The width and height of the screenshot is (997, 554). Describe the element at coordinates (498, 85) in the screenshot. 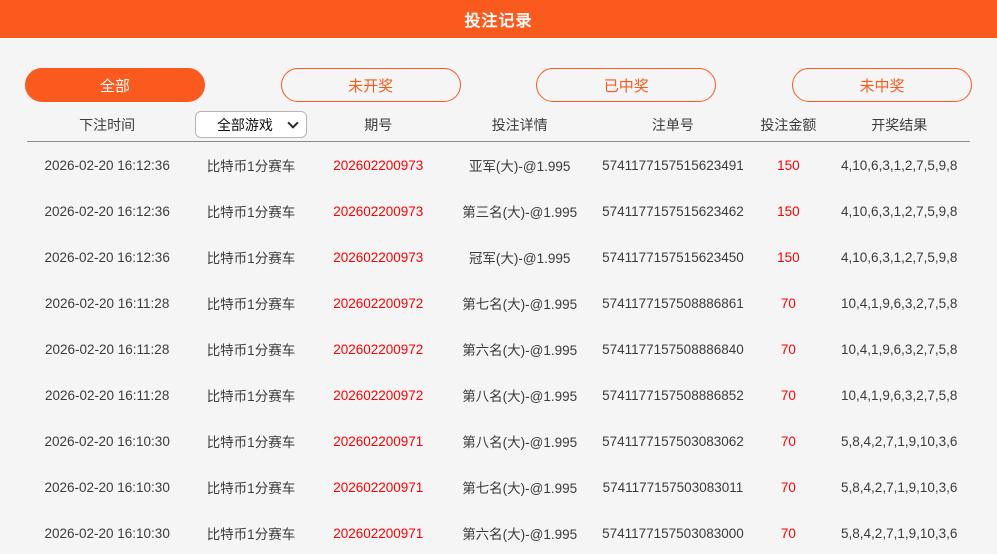

I see `filter-bar: 全部 未开奖 已中奖 未中奖` at that location.